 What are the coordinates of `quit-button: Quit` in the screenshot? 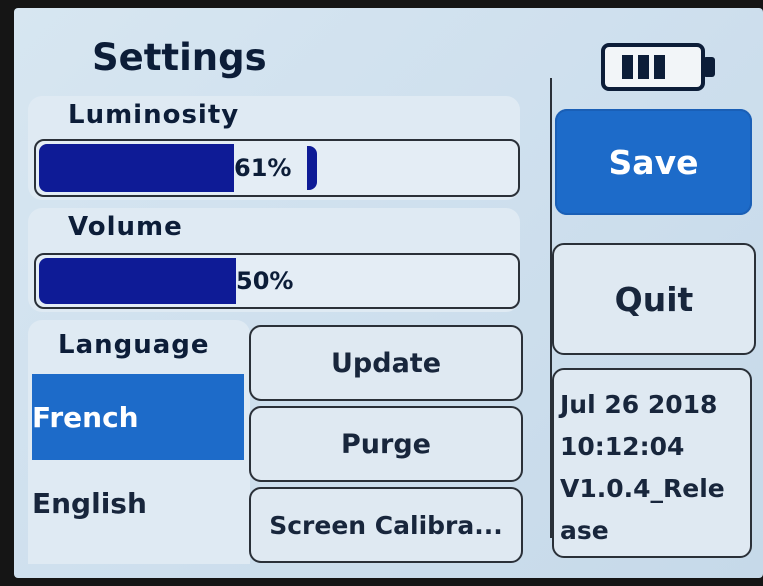 It's located at (654, 299).